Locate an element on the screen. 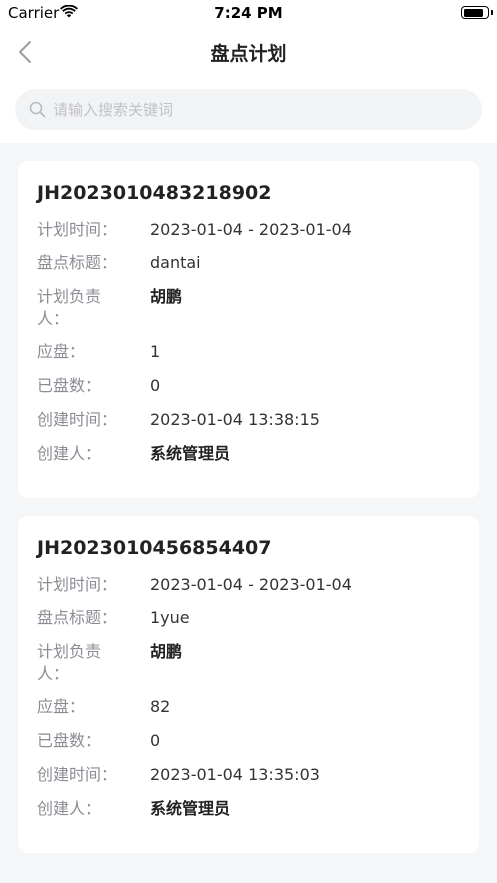 The image size is (497, 883). status-bar: Carrier 7:24 PM is located at coordinates (248, 13).